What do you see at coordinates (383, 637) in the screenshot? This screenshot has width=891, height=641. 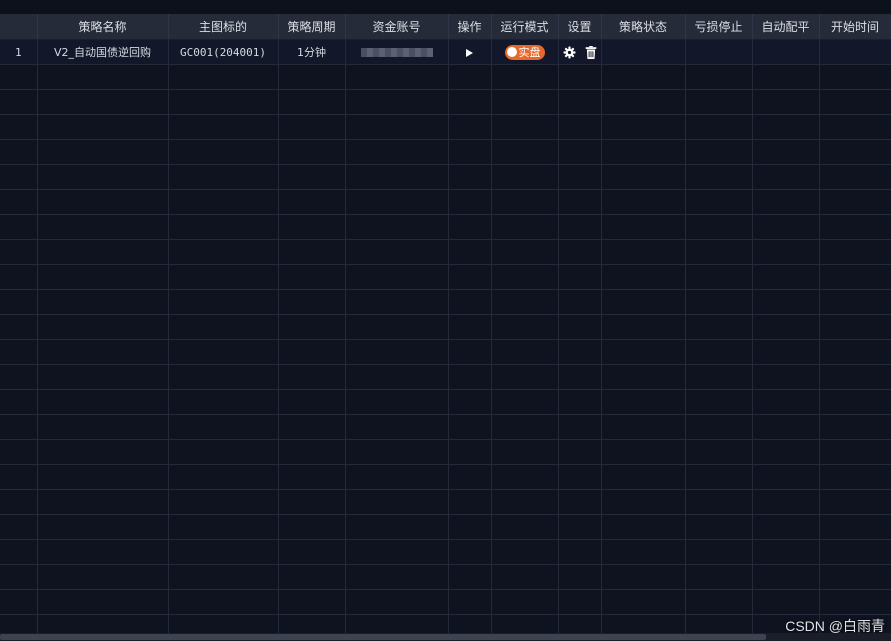 I see `scrollbar-thumb` at bounding box center [383, 637].